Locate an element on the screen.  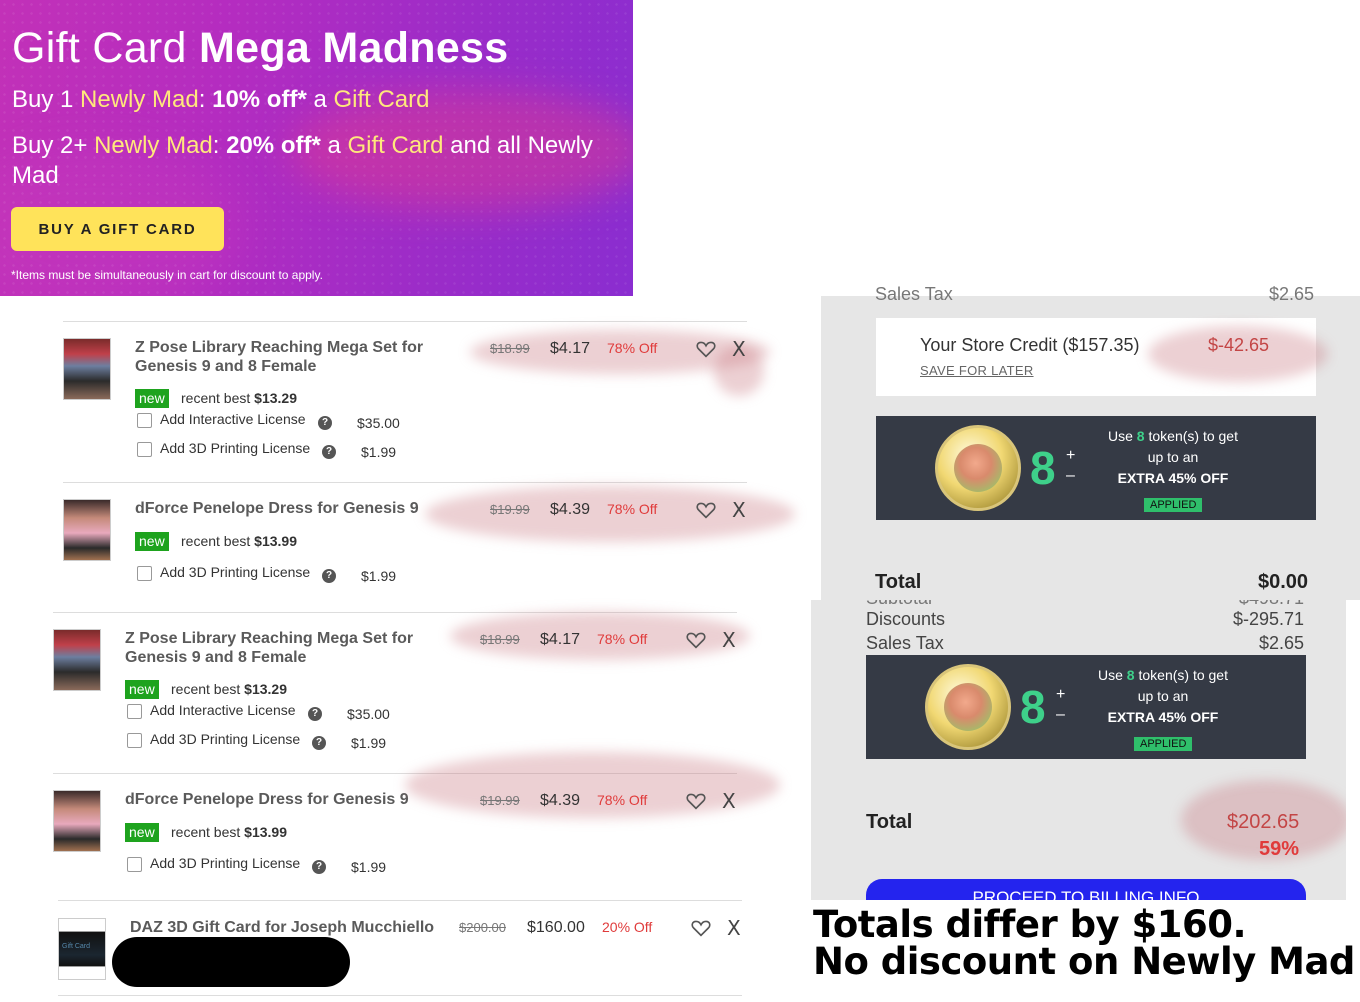
sale-price: $4.17 is located at coordinates (570, 348).